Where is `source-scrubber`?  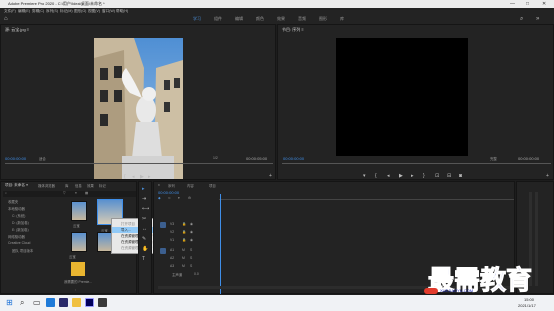
source-scrubber is located at coordinates (139, 163).